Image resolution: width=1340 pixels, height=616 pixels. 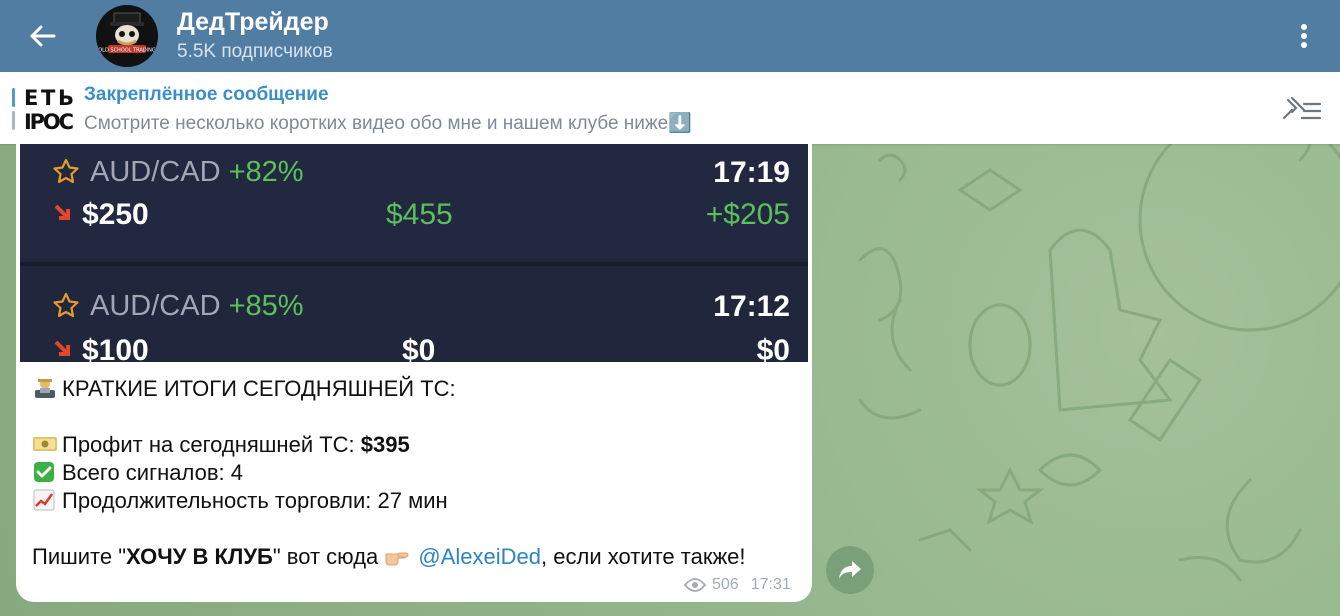 I want to click on share-button, so click(x=850, y=570).